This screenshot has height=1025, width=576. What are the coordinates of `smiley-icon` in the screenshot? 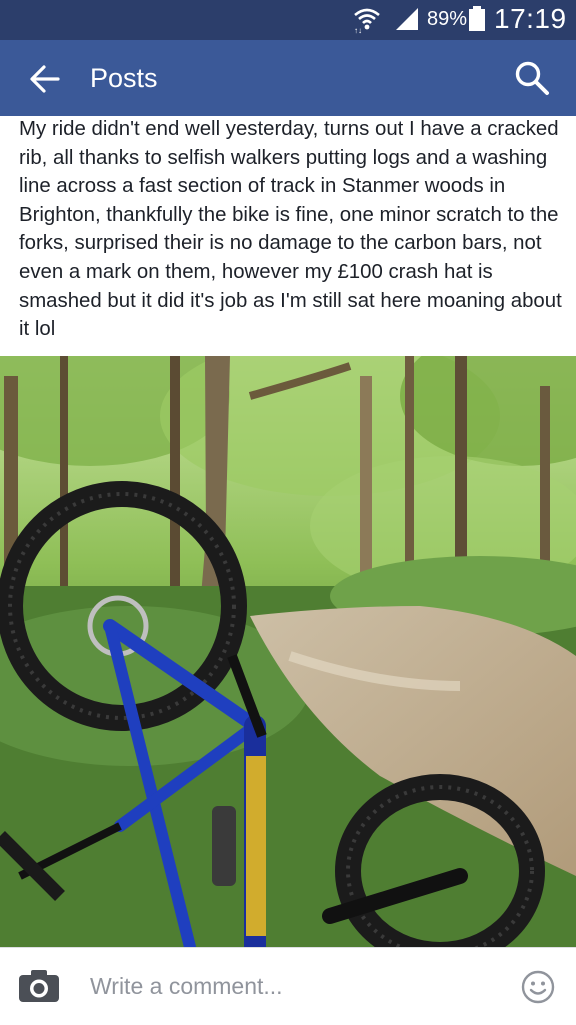 It's located at (538, 987).